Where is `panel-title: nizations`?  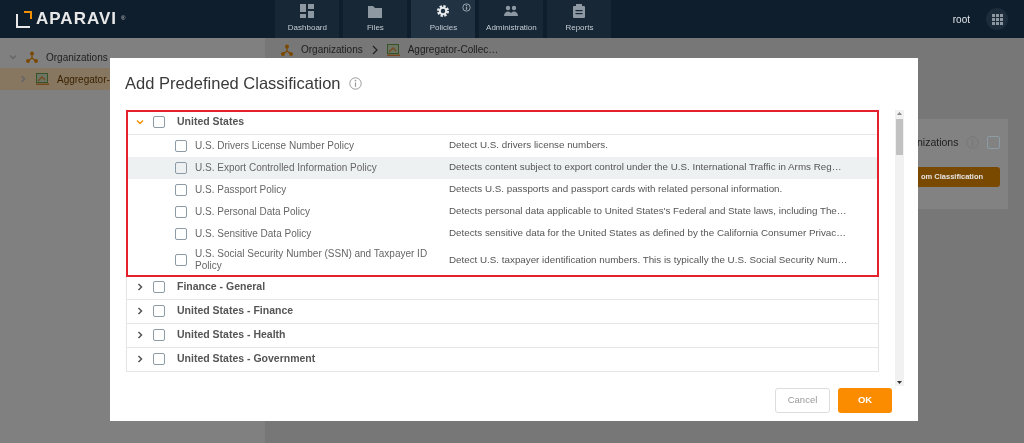 panel-title: nizations is located at coordinates (938, 142).